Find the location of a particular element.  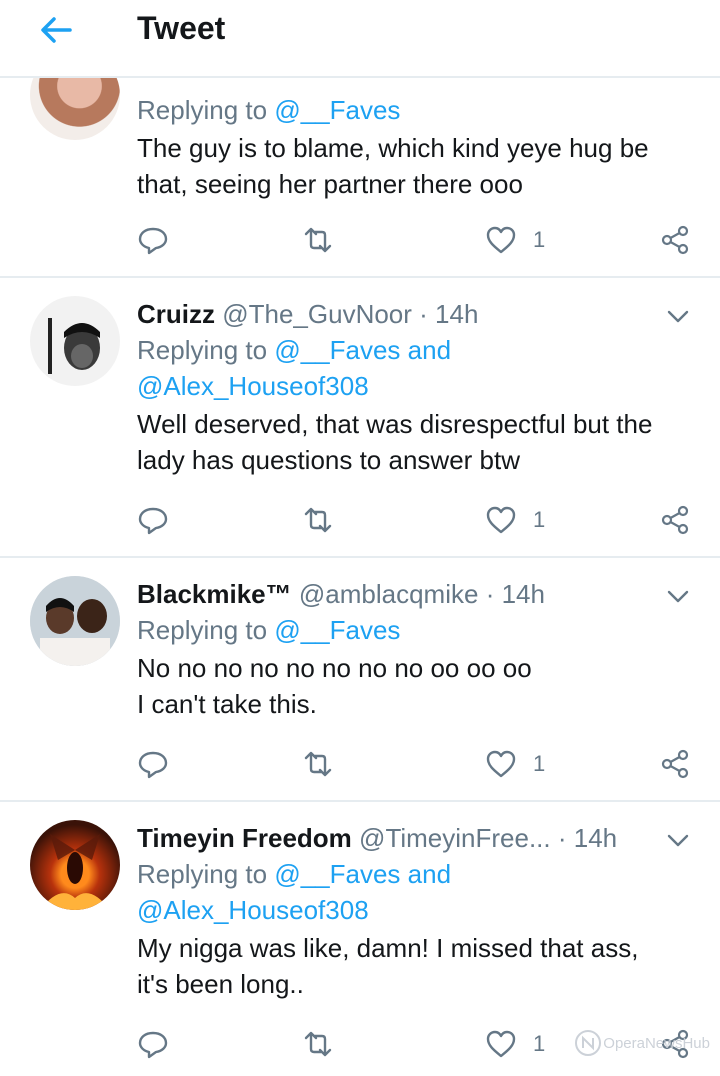

display-name: Timeyin Freedom is located at coordinates (244, 838).